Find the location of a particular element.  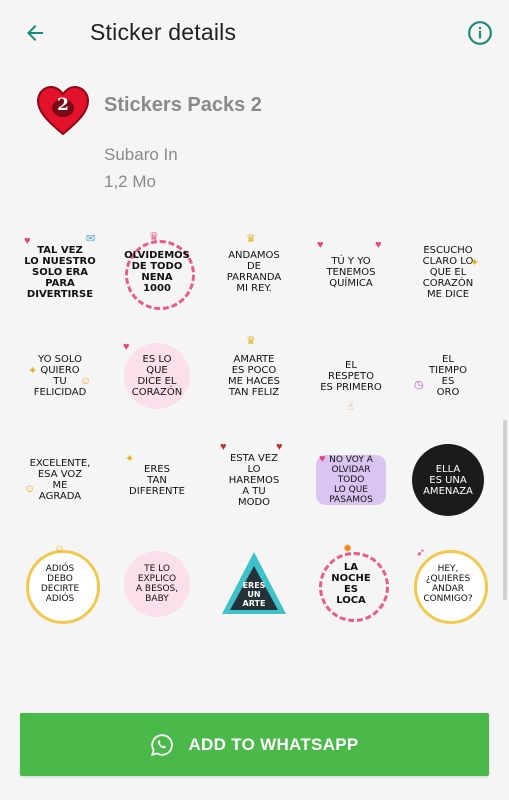

sticker-item: TE LO EXPLICO A BESOS, BABY is located at coordinates (157, 584).